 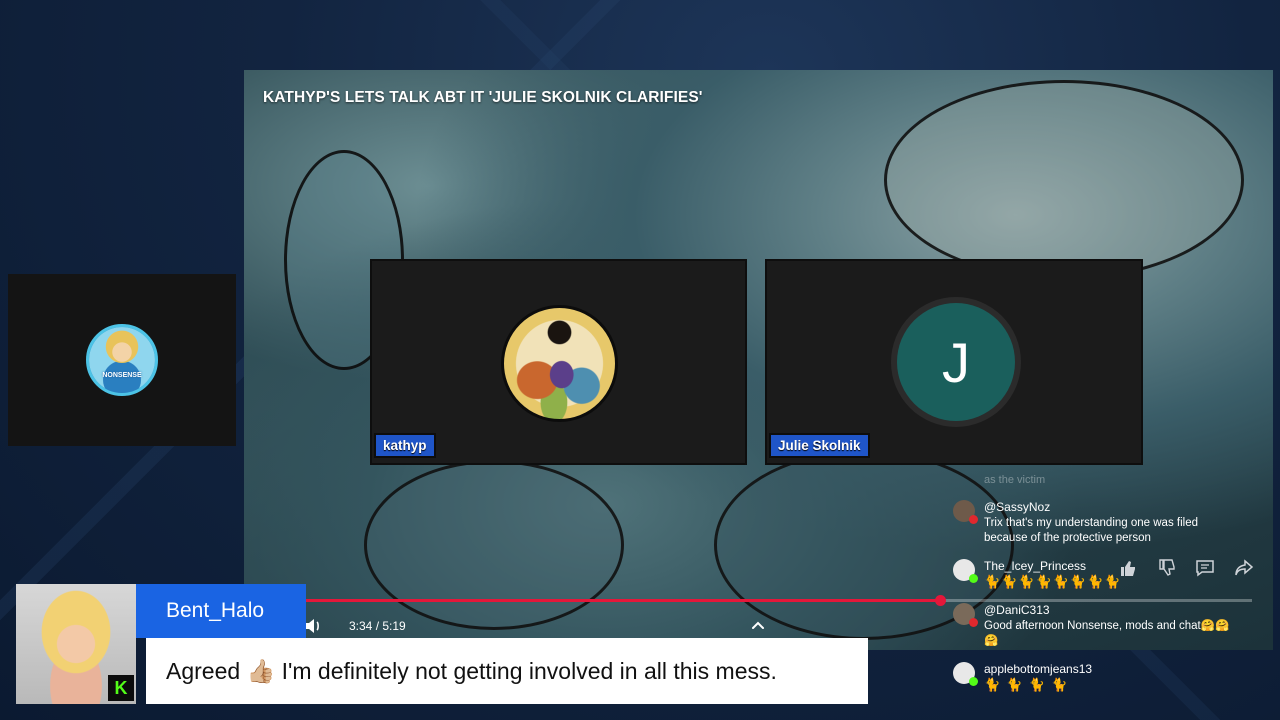 I want to click on thumbs-down-icon, so click(x=1167, y=568).